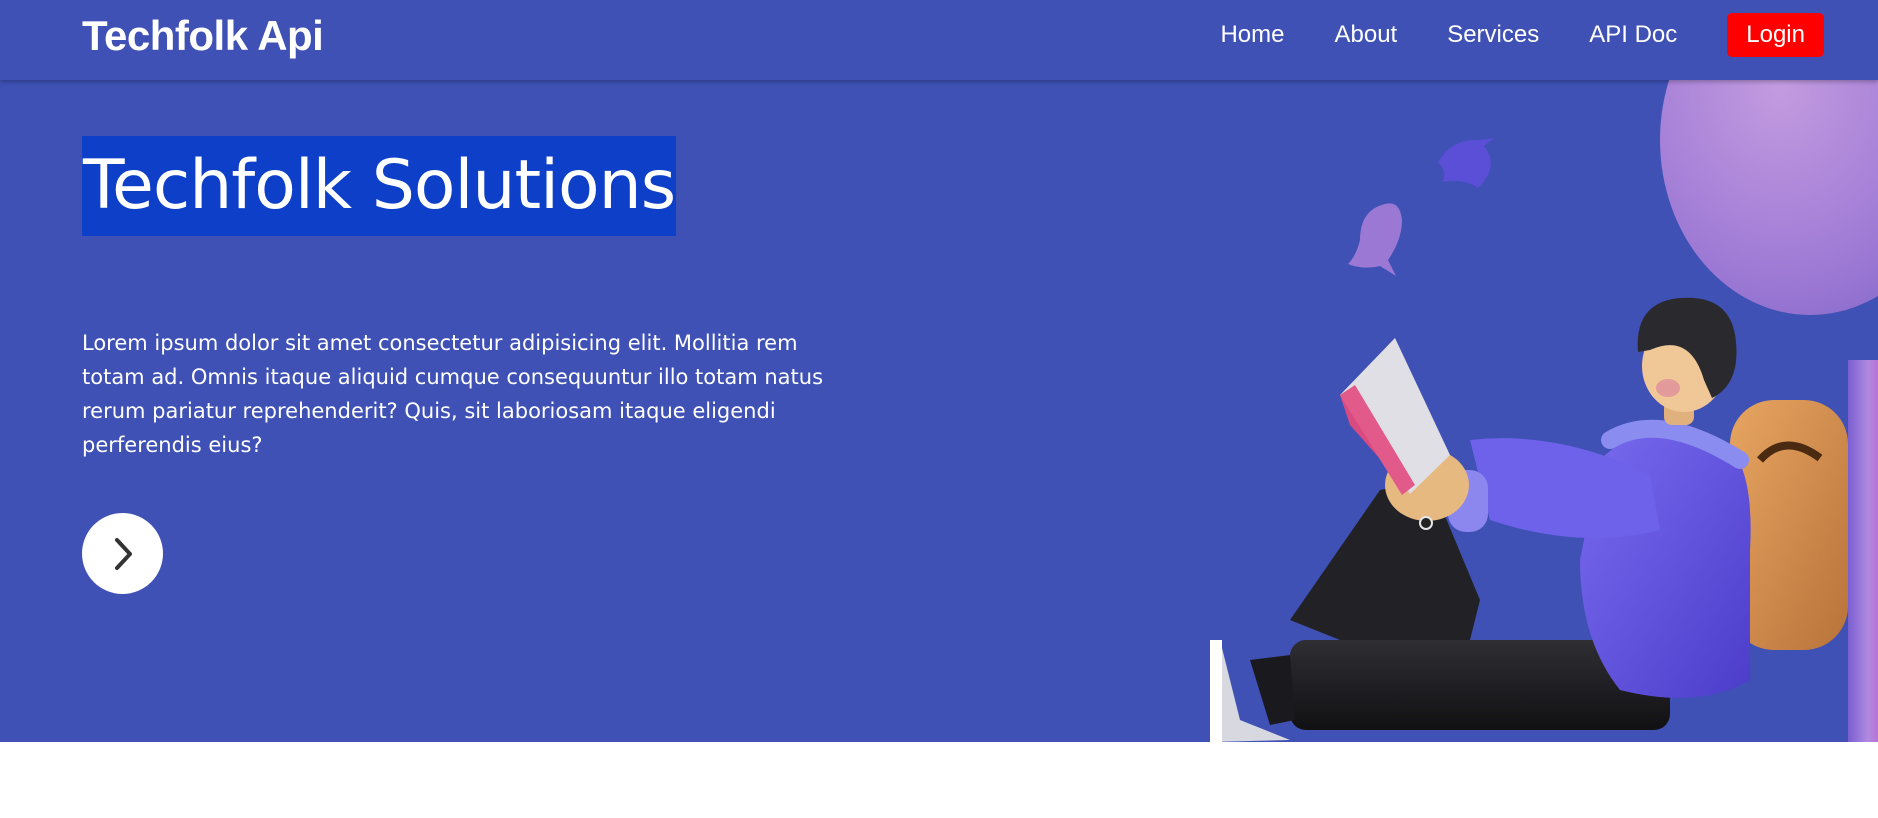 This screenshot has width=1878, height=818. Describe the element at coordinates (1493, 35) in the screenshot. I see `nav-link-services: Services` at that location.